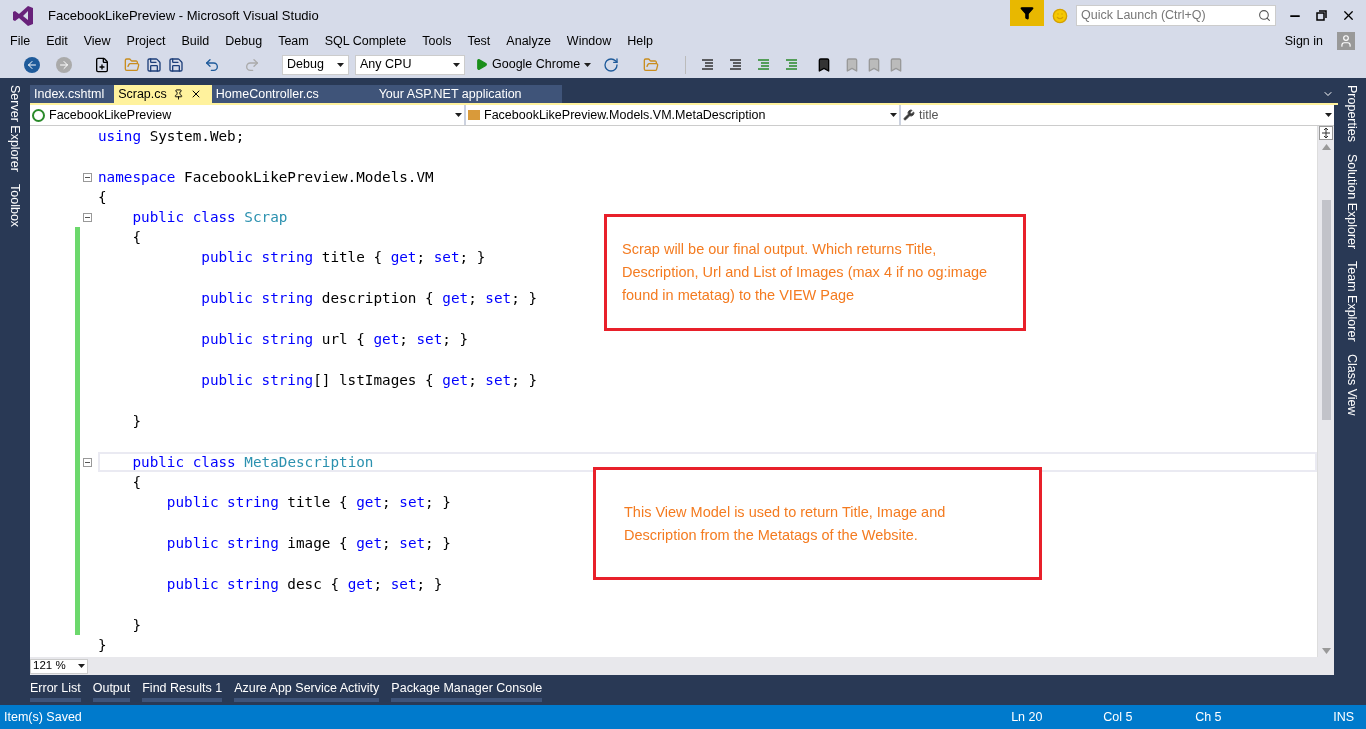  Describe the element at coordinates (270, 94) in the screenshot. I see `document-tab: HomeController.cs` at that location.